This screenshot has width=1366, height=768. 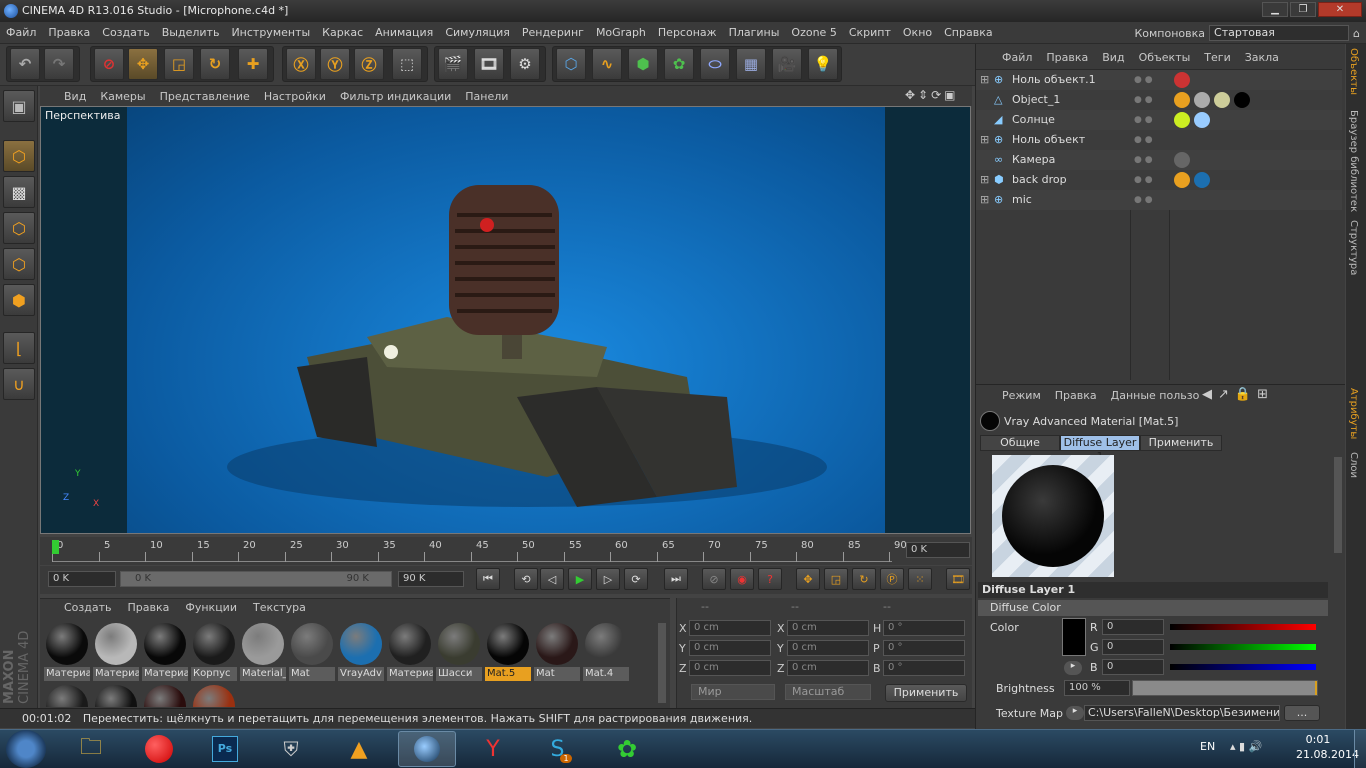 I want to click on diffuse-color-heading: Diffuse Color, so click(x=1153, y=608).